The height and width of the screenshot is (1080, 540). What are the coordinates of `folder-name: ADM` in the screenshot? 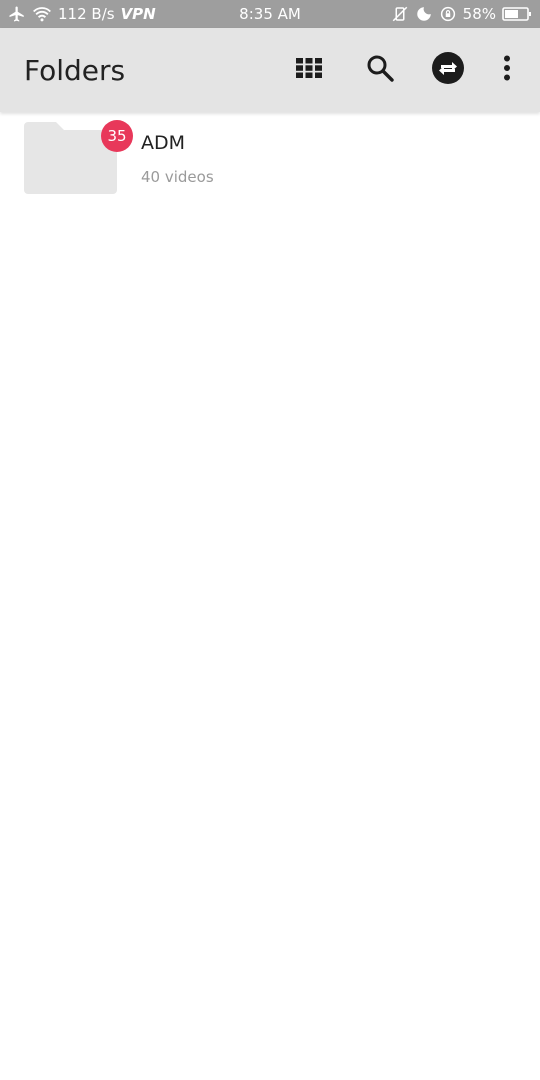 It's located at (163, 143).